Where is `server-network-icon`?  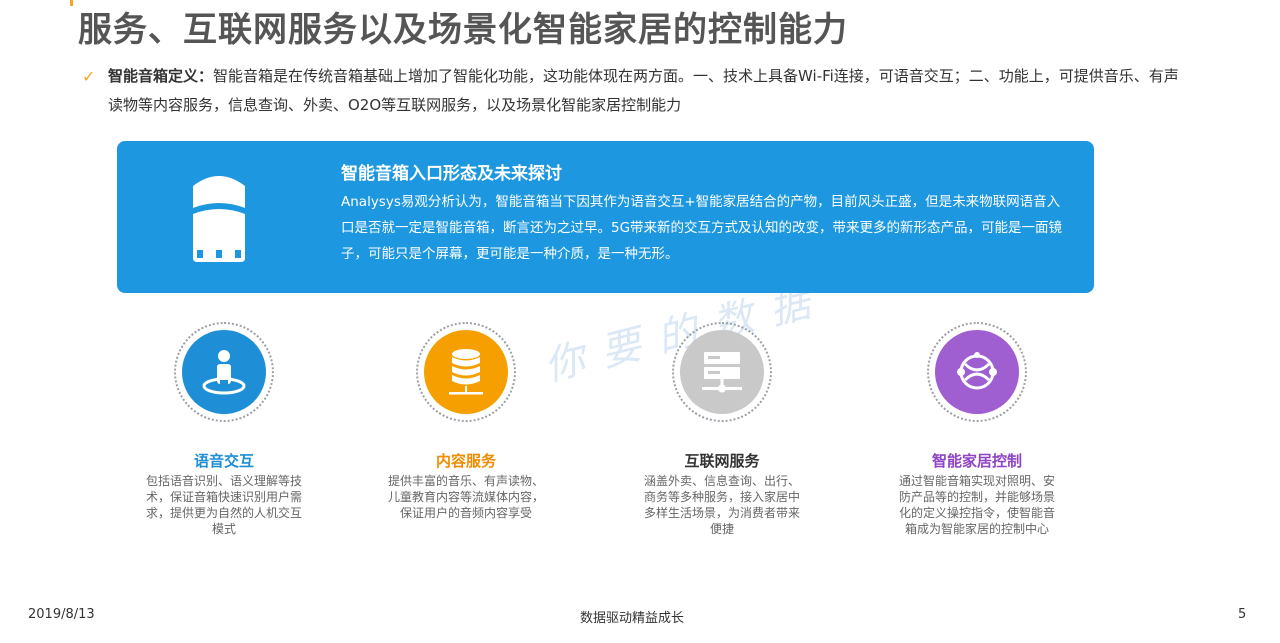
server-network-icon is located at coordinates (722, 372).